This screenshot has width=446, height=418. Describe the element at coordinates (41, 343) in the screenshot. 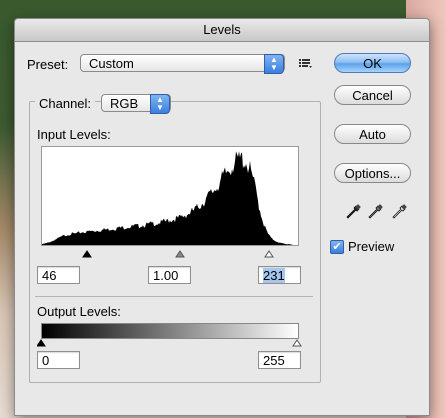

I see `output-black-slider` at that location.